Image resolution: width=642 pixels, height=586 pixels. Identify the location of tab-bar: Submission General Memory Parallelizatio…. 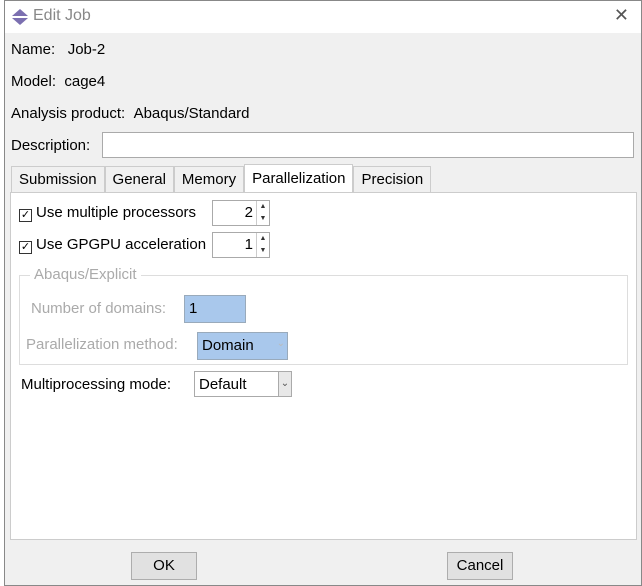
(221, 179).